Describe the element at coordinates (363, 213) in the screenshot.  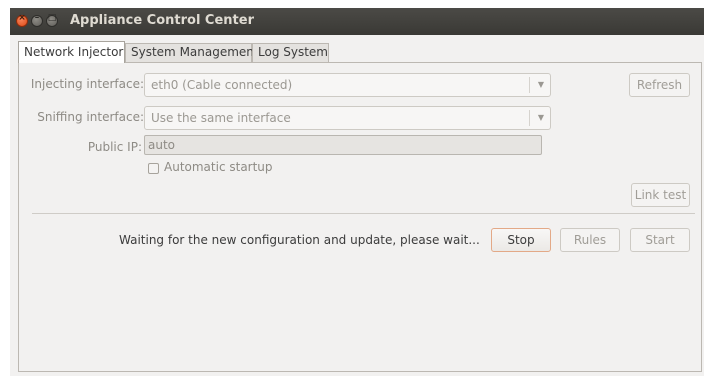
I see `divider` at that location.